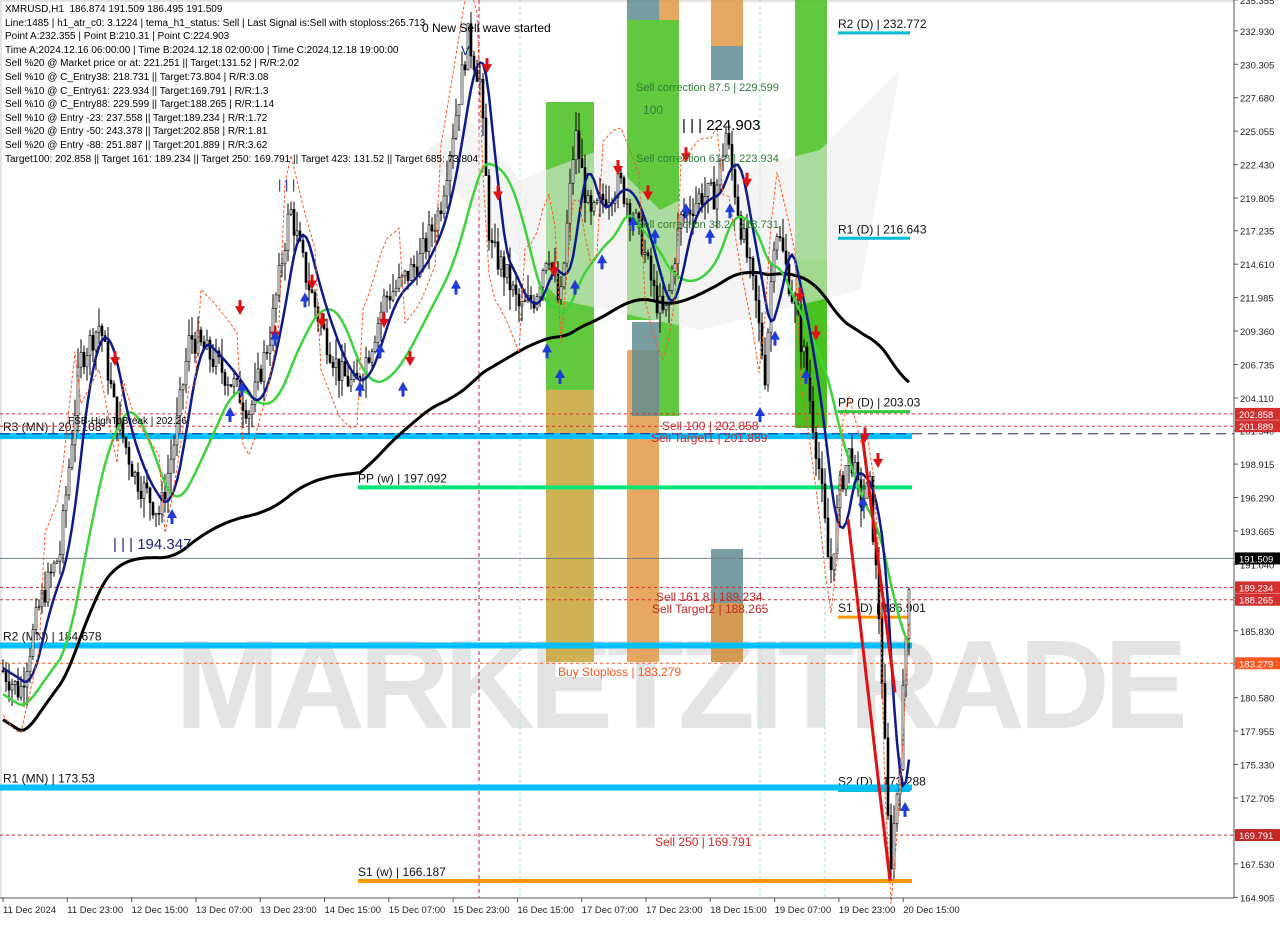  Describe the element at coordinates (288, 910) in the screenshot. I see `x-tick-label: 13 Dec 23:00` at that location.